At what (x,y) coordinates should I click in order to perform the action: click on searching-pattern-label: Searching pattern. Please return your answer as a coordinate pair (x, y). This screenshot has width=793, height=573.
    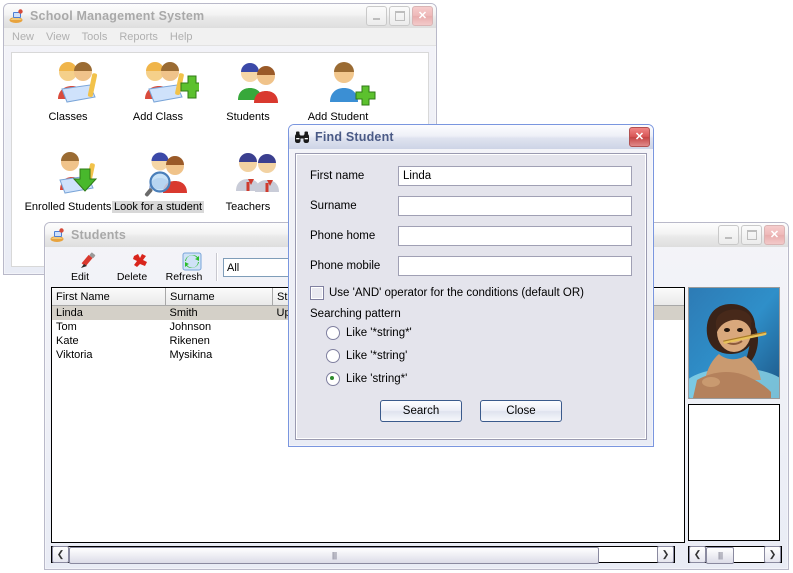
    Looking at the image, I should click on (355, 314).